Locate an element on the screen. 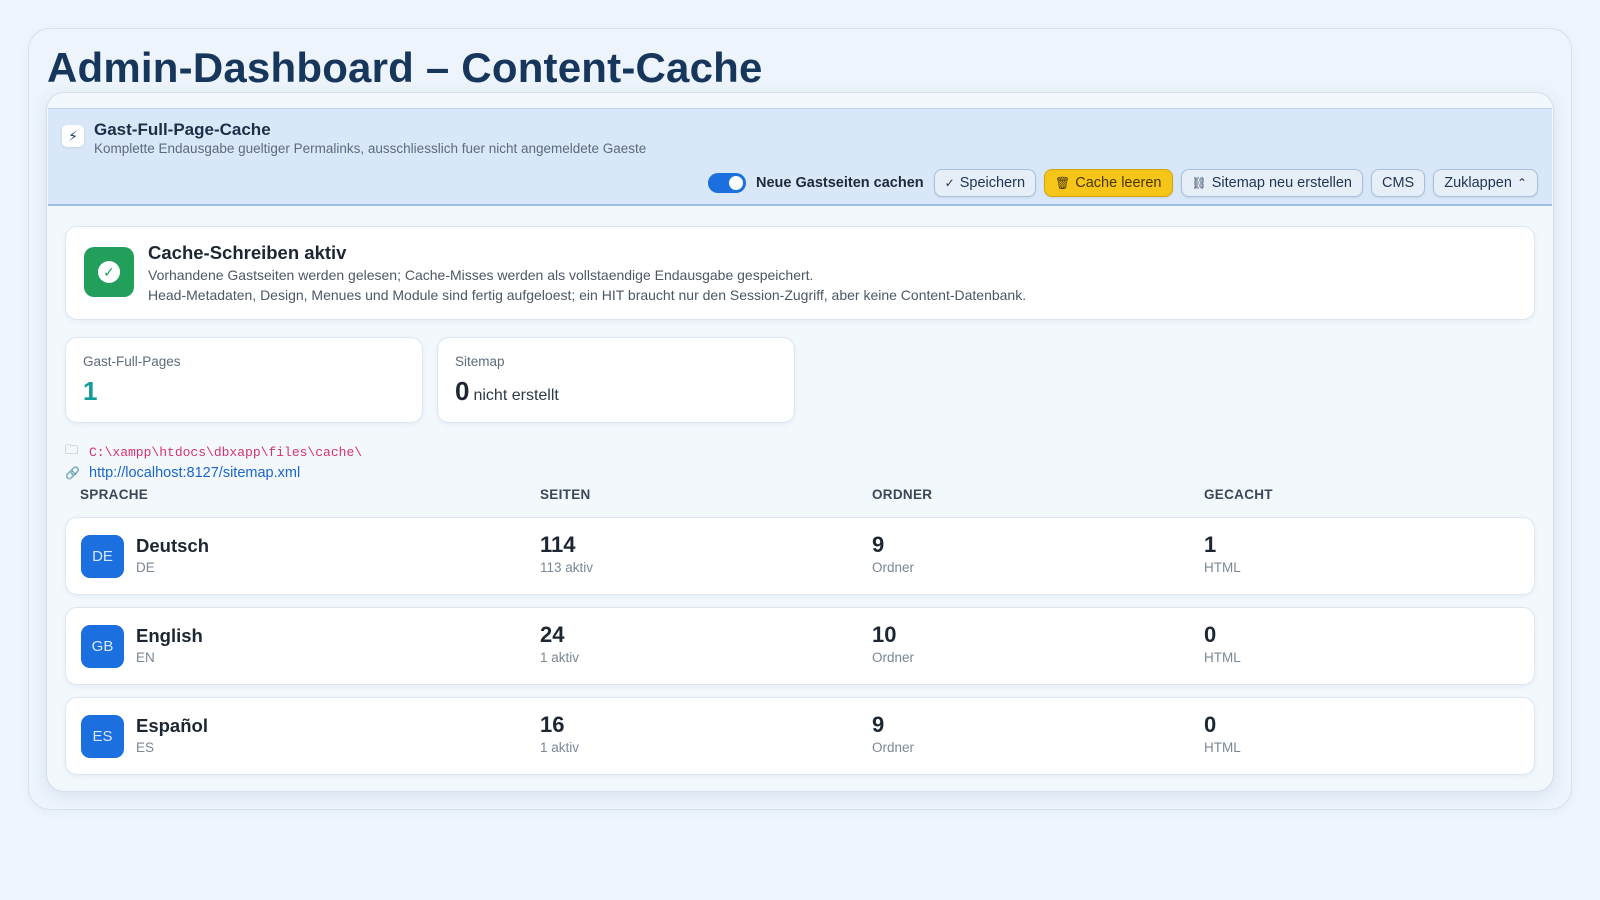 This screenshot has height=900, width=1600. check-icon: ✓ is located at coordinates (109, 272).